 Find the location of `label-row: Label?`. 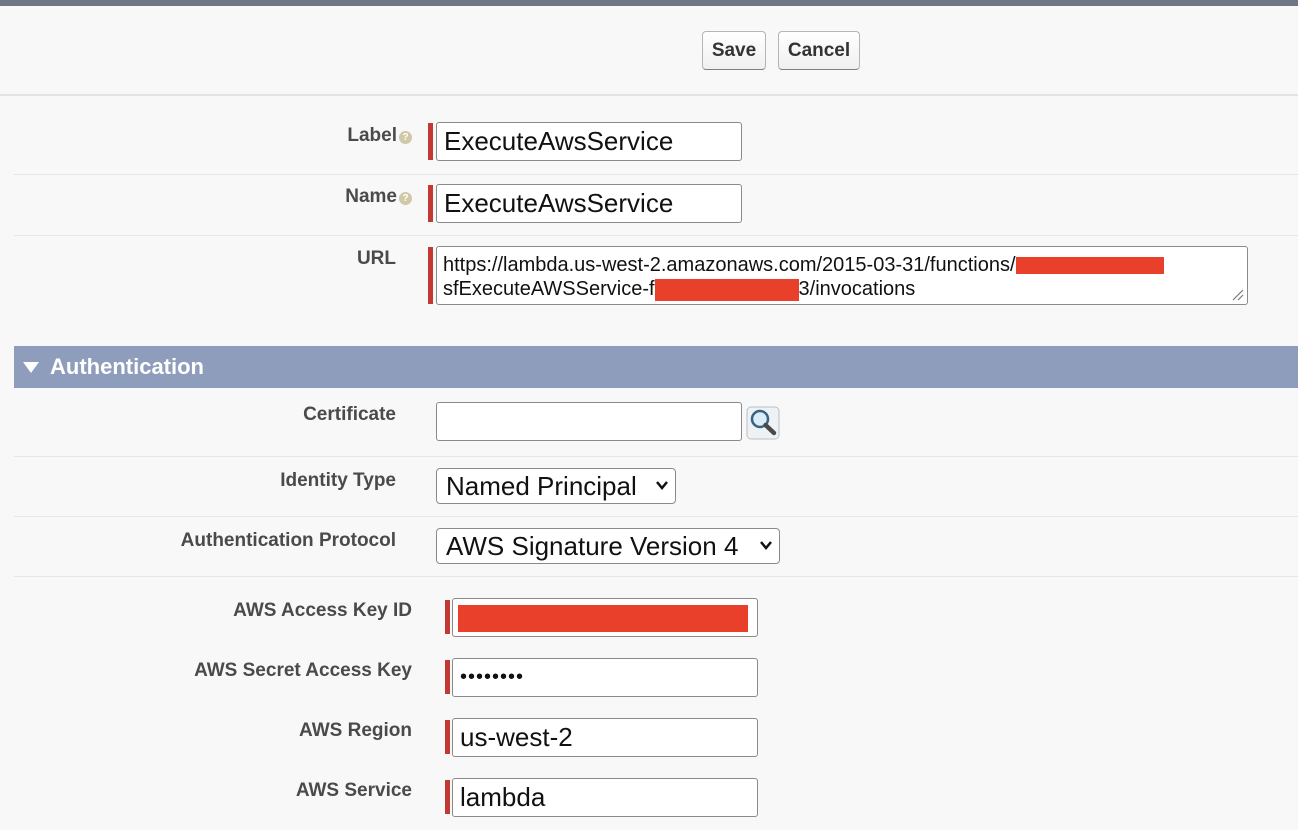

label-row: Label? is located at coordinates (656, 143).